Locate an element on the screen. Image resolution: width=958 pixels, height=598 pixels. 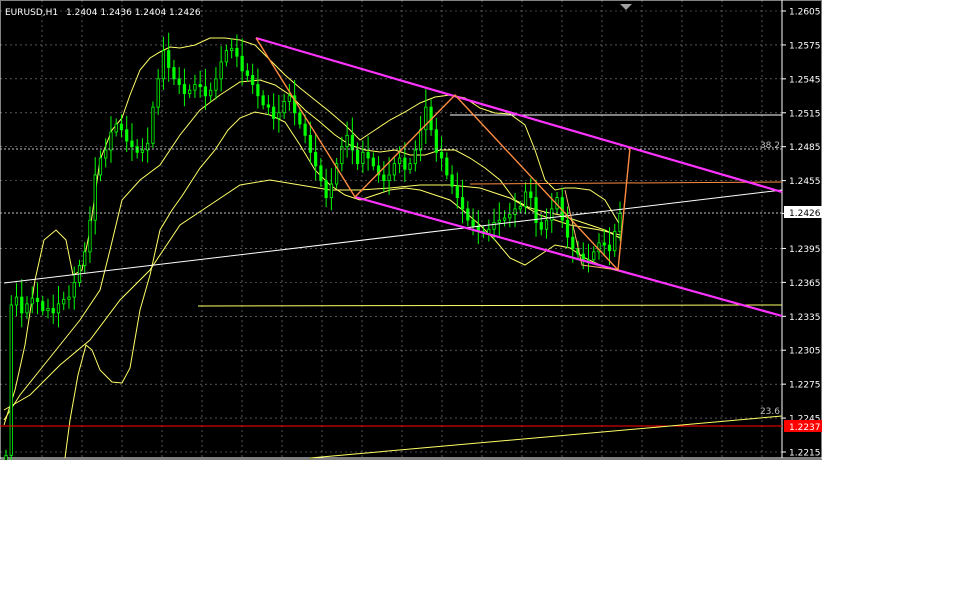
ohlc-quote: 1.2404 1.2436 1.2404 1.2426 is located at coordinates (133, 13).